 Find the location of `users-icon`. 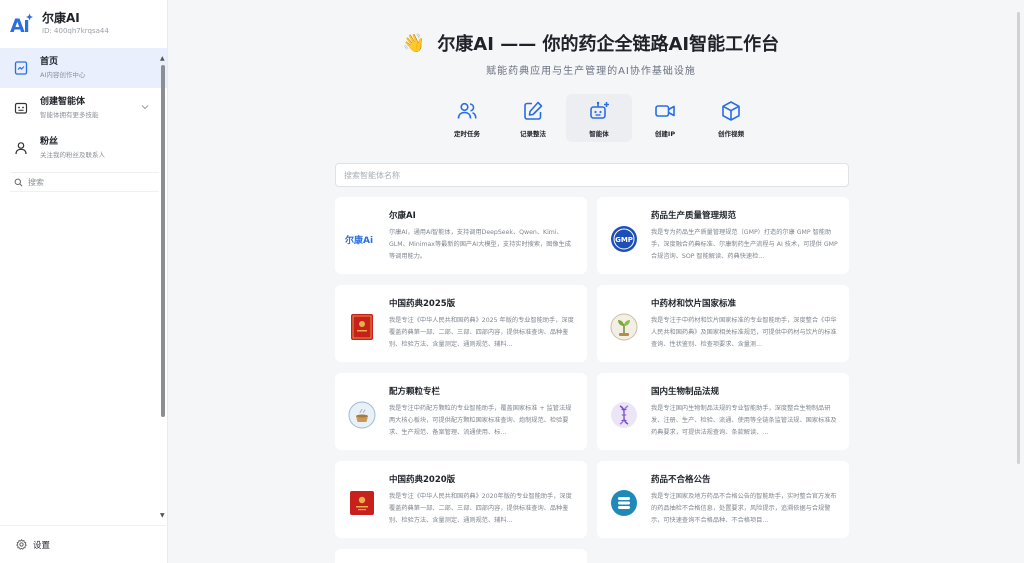

users-icon is located at coordinates (467, 110).